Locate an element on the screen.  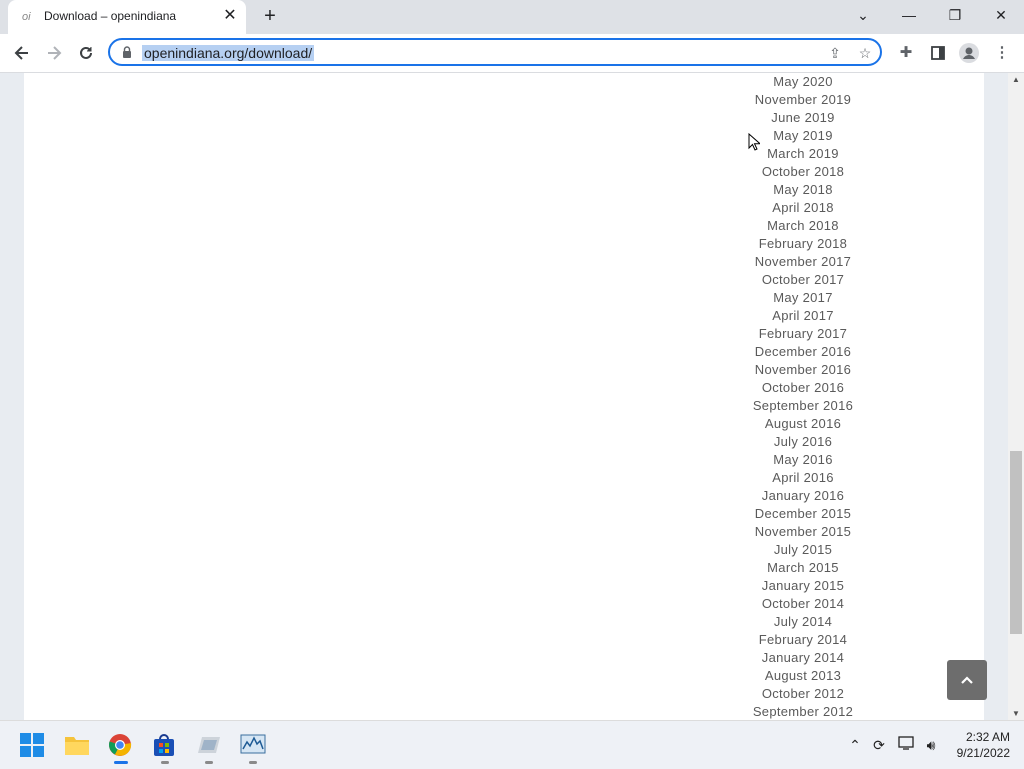
tab-title: Download – openindiana is located at coordinates (110, 16).